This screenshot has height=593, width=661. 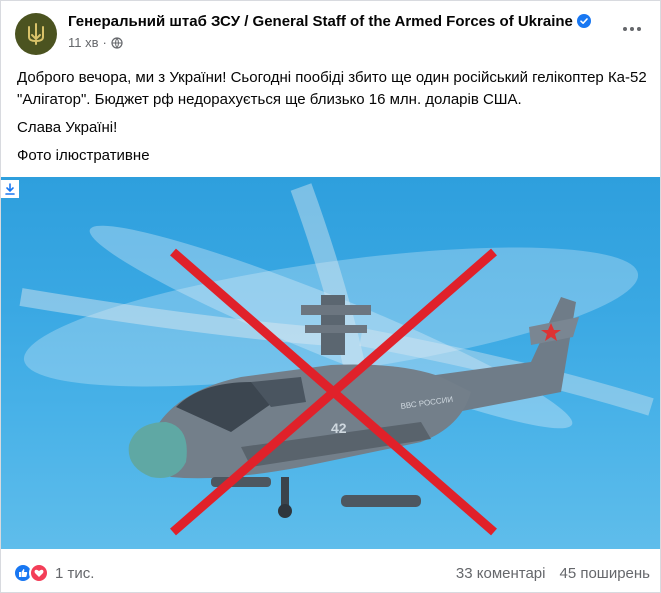 What do you see at coordinates (583, 21) in the screenshot?
I see `verified-badge-icon` at bounding box center [583, 21].